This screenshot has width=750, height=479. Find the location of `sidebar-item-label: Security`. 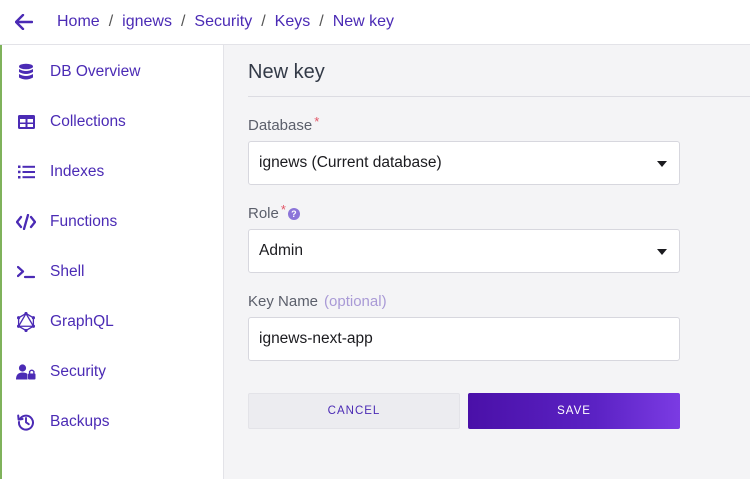

sidebar-item-label: Security is located at coordinates (78, 371).